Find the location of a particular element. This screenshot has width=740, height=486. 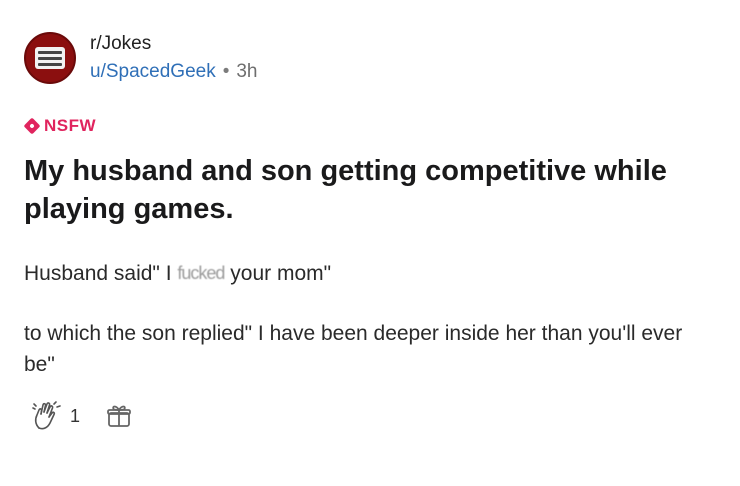

award-count: 1 is located at coordinates (75, 415).